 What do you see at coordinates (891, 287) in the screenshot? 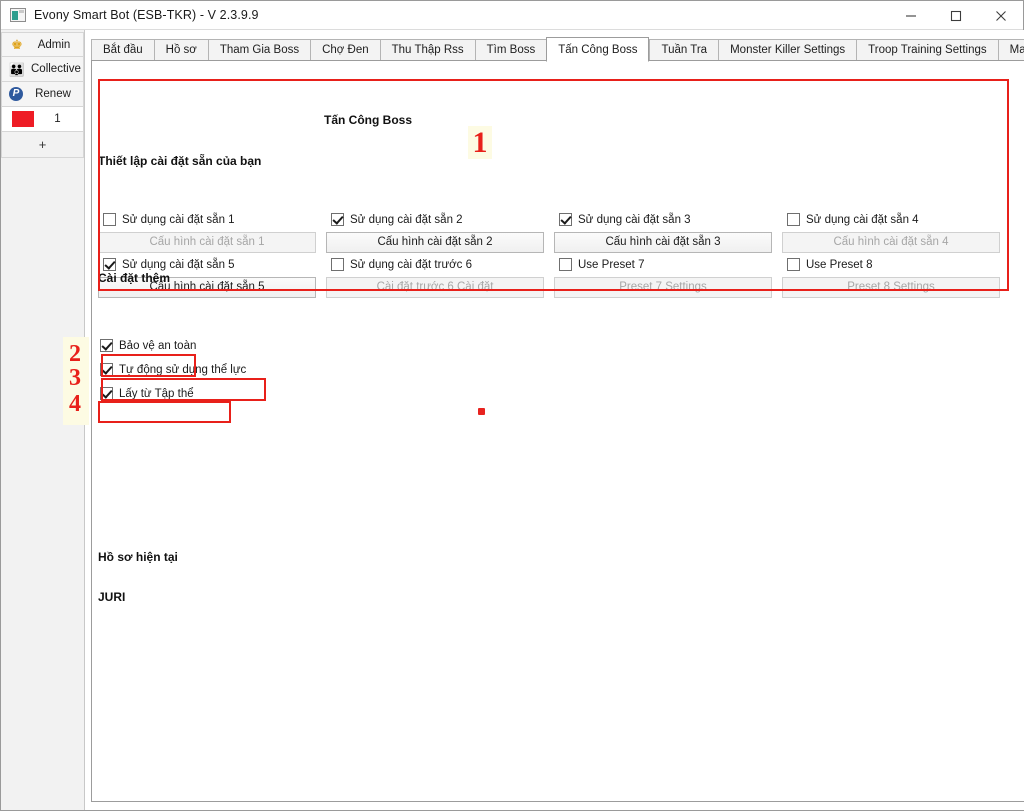
I see `preset-8-config-button: Preset 8 Settings` at bounding box center [891, 287].